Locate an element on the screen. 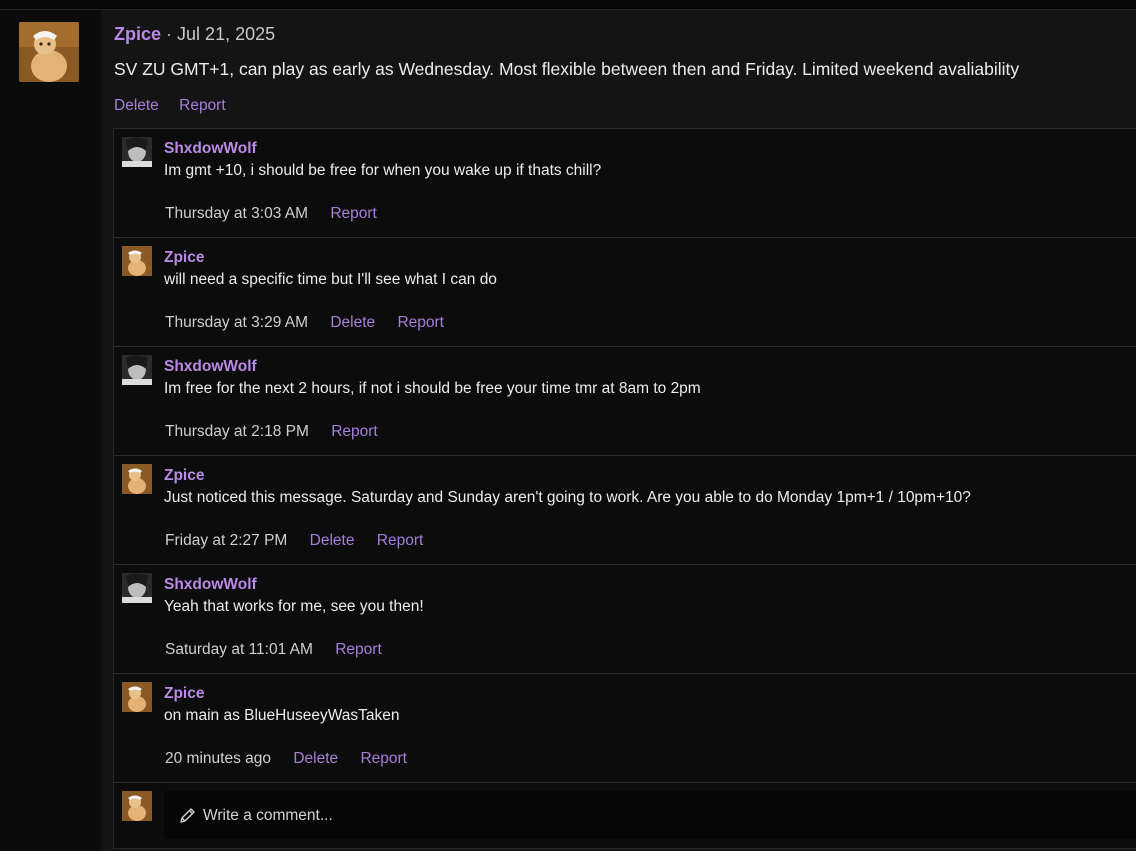 This screenshot has height=851, width=1136. comment-meta: Friday at 2:27 PM Delete Report is located at coordinates (303, 541).